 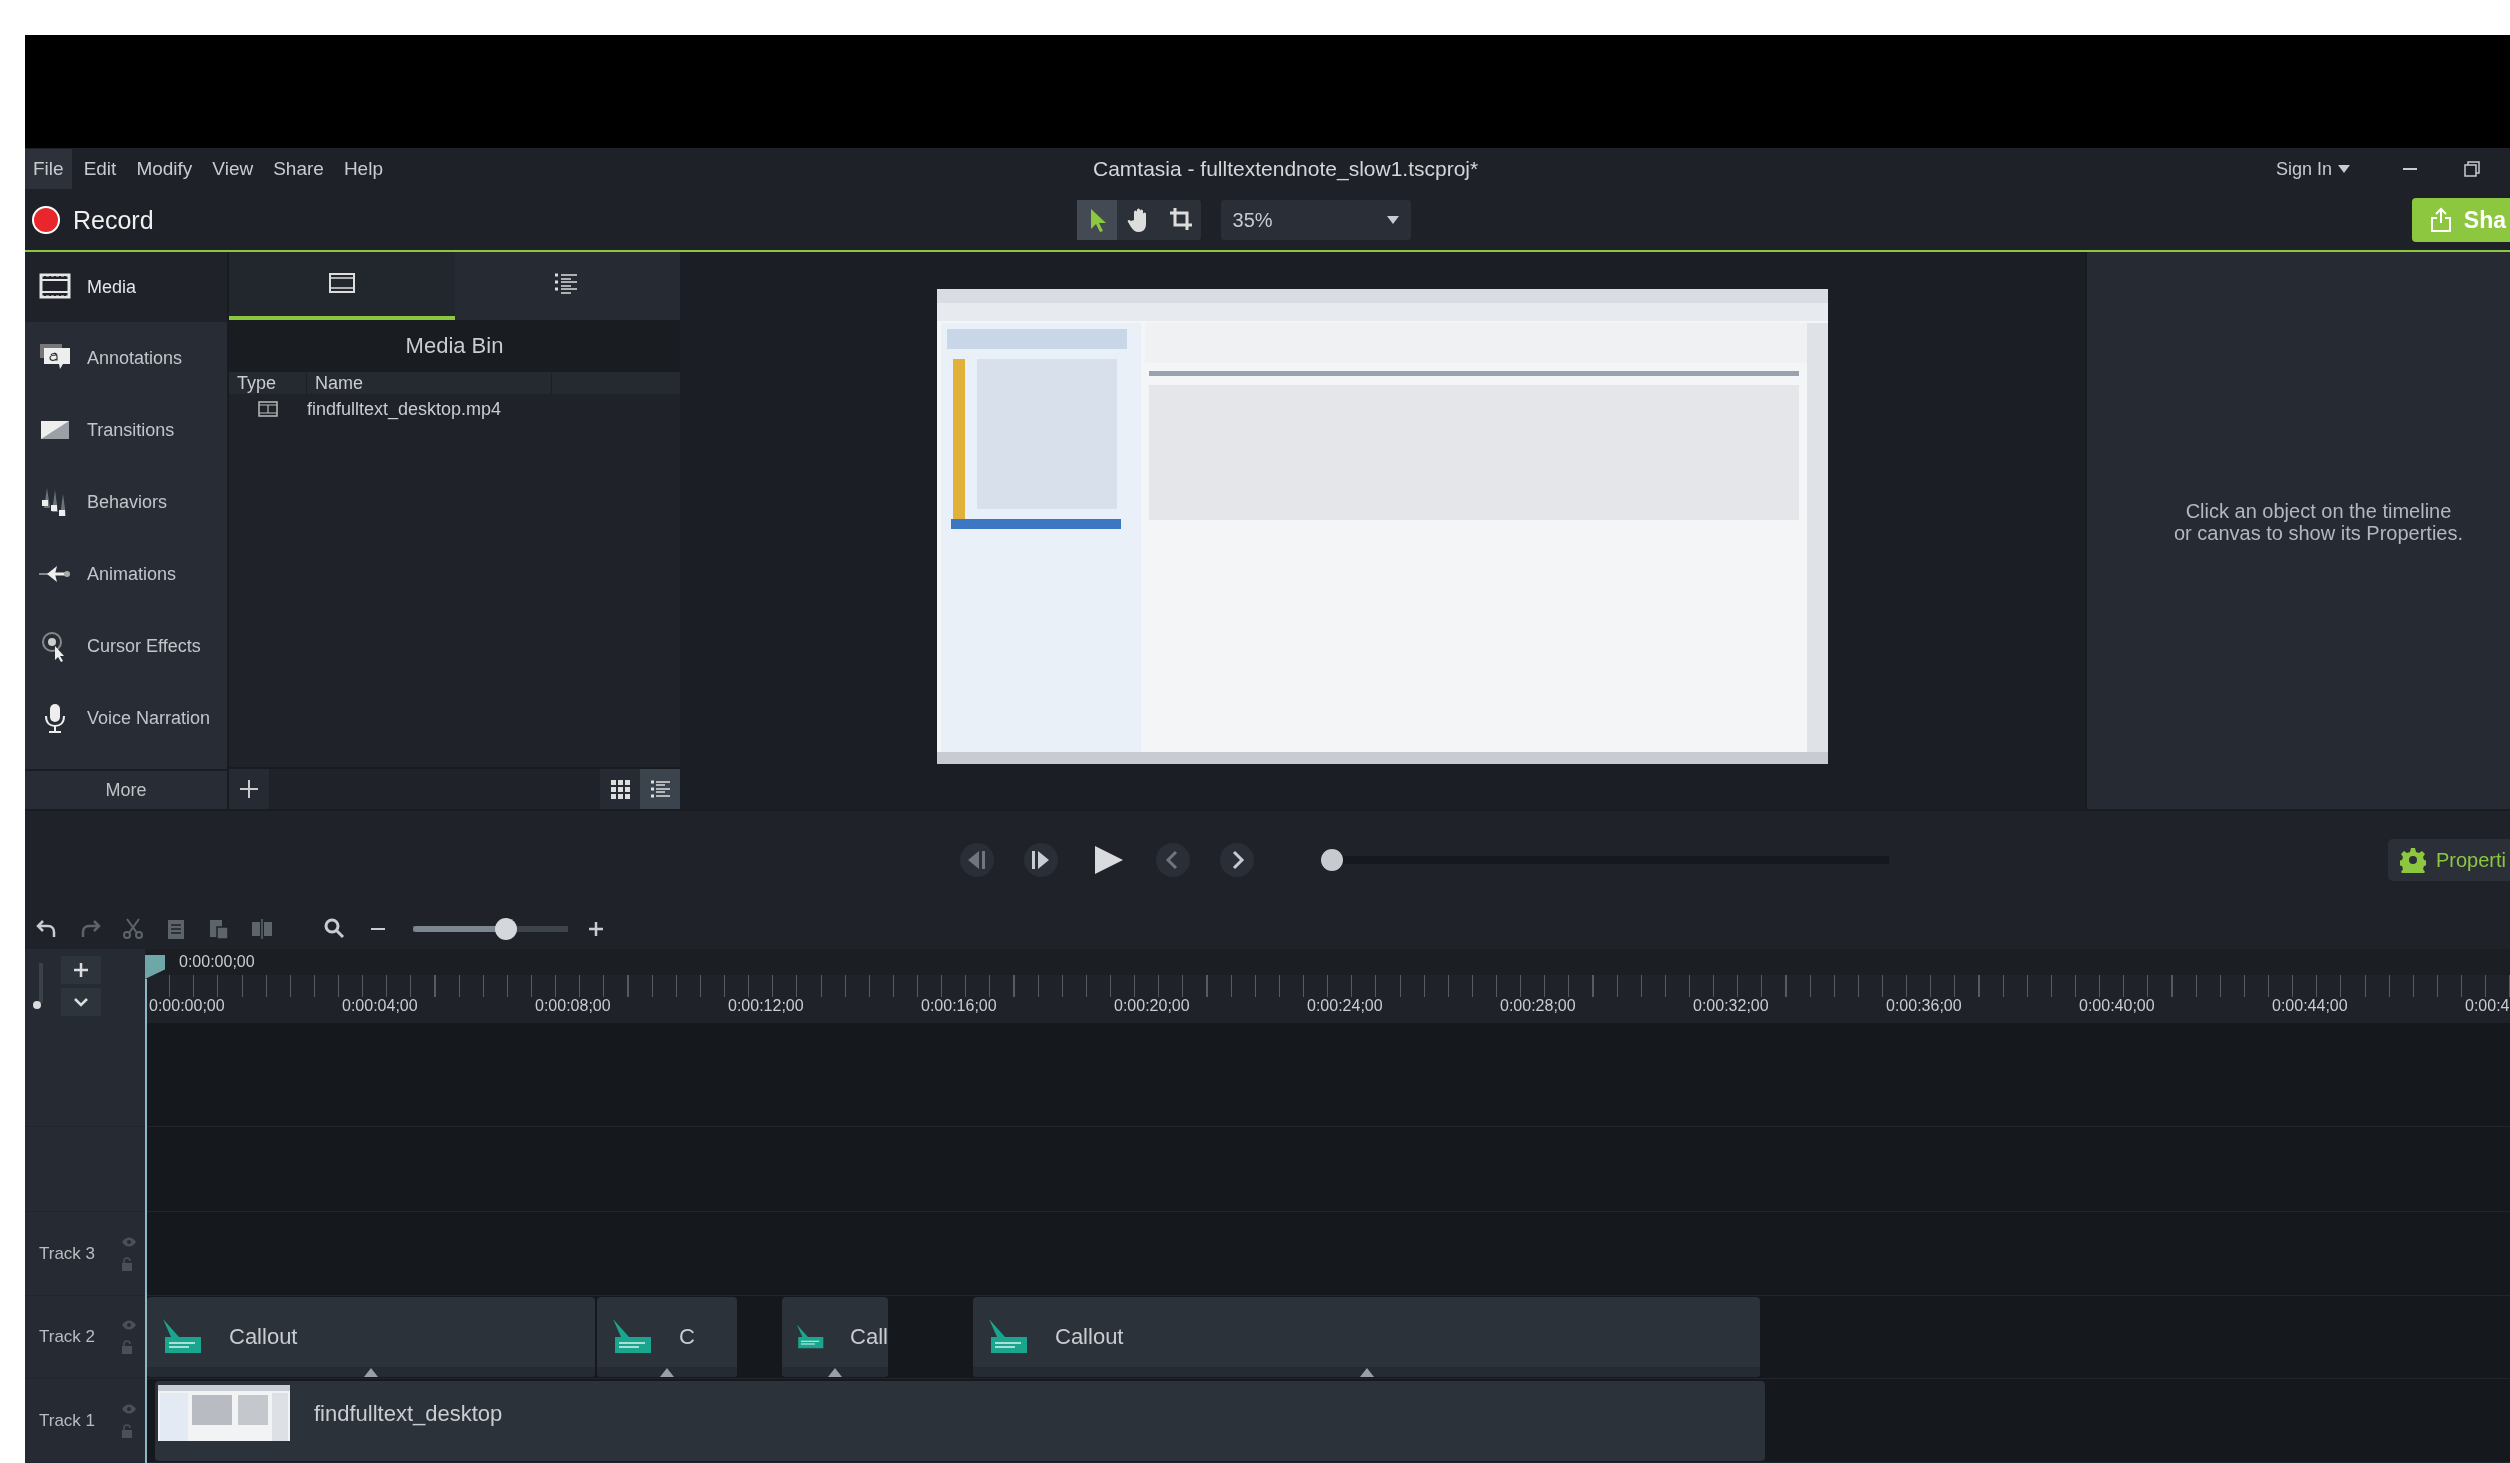 What do you see at coordinates (404, 409) in the screenshot?
I see `file-name: findfulltext_desktop.mp4` at bounding box center [404, 409].